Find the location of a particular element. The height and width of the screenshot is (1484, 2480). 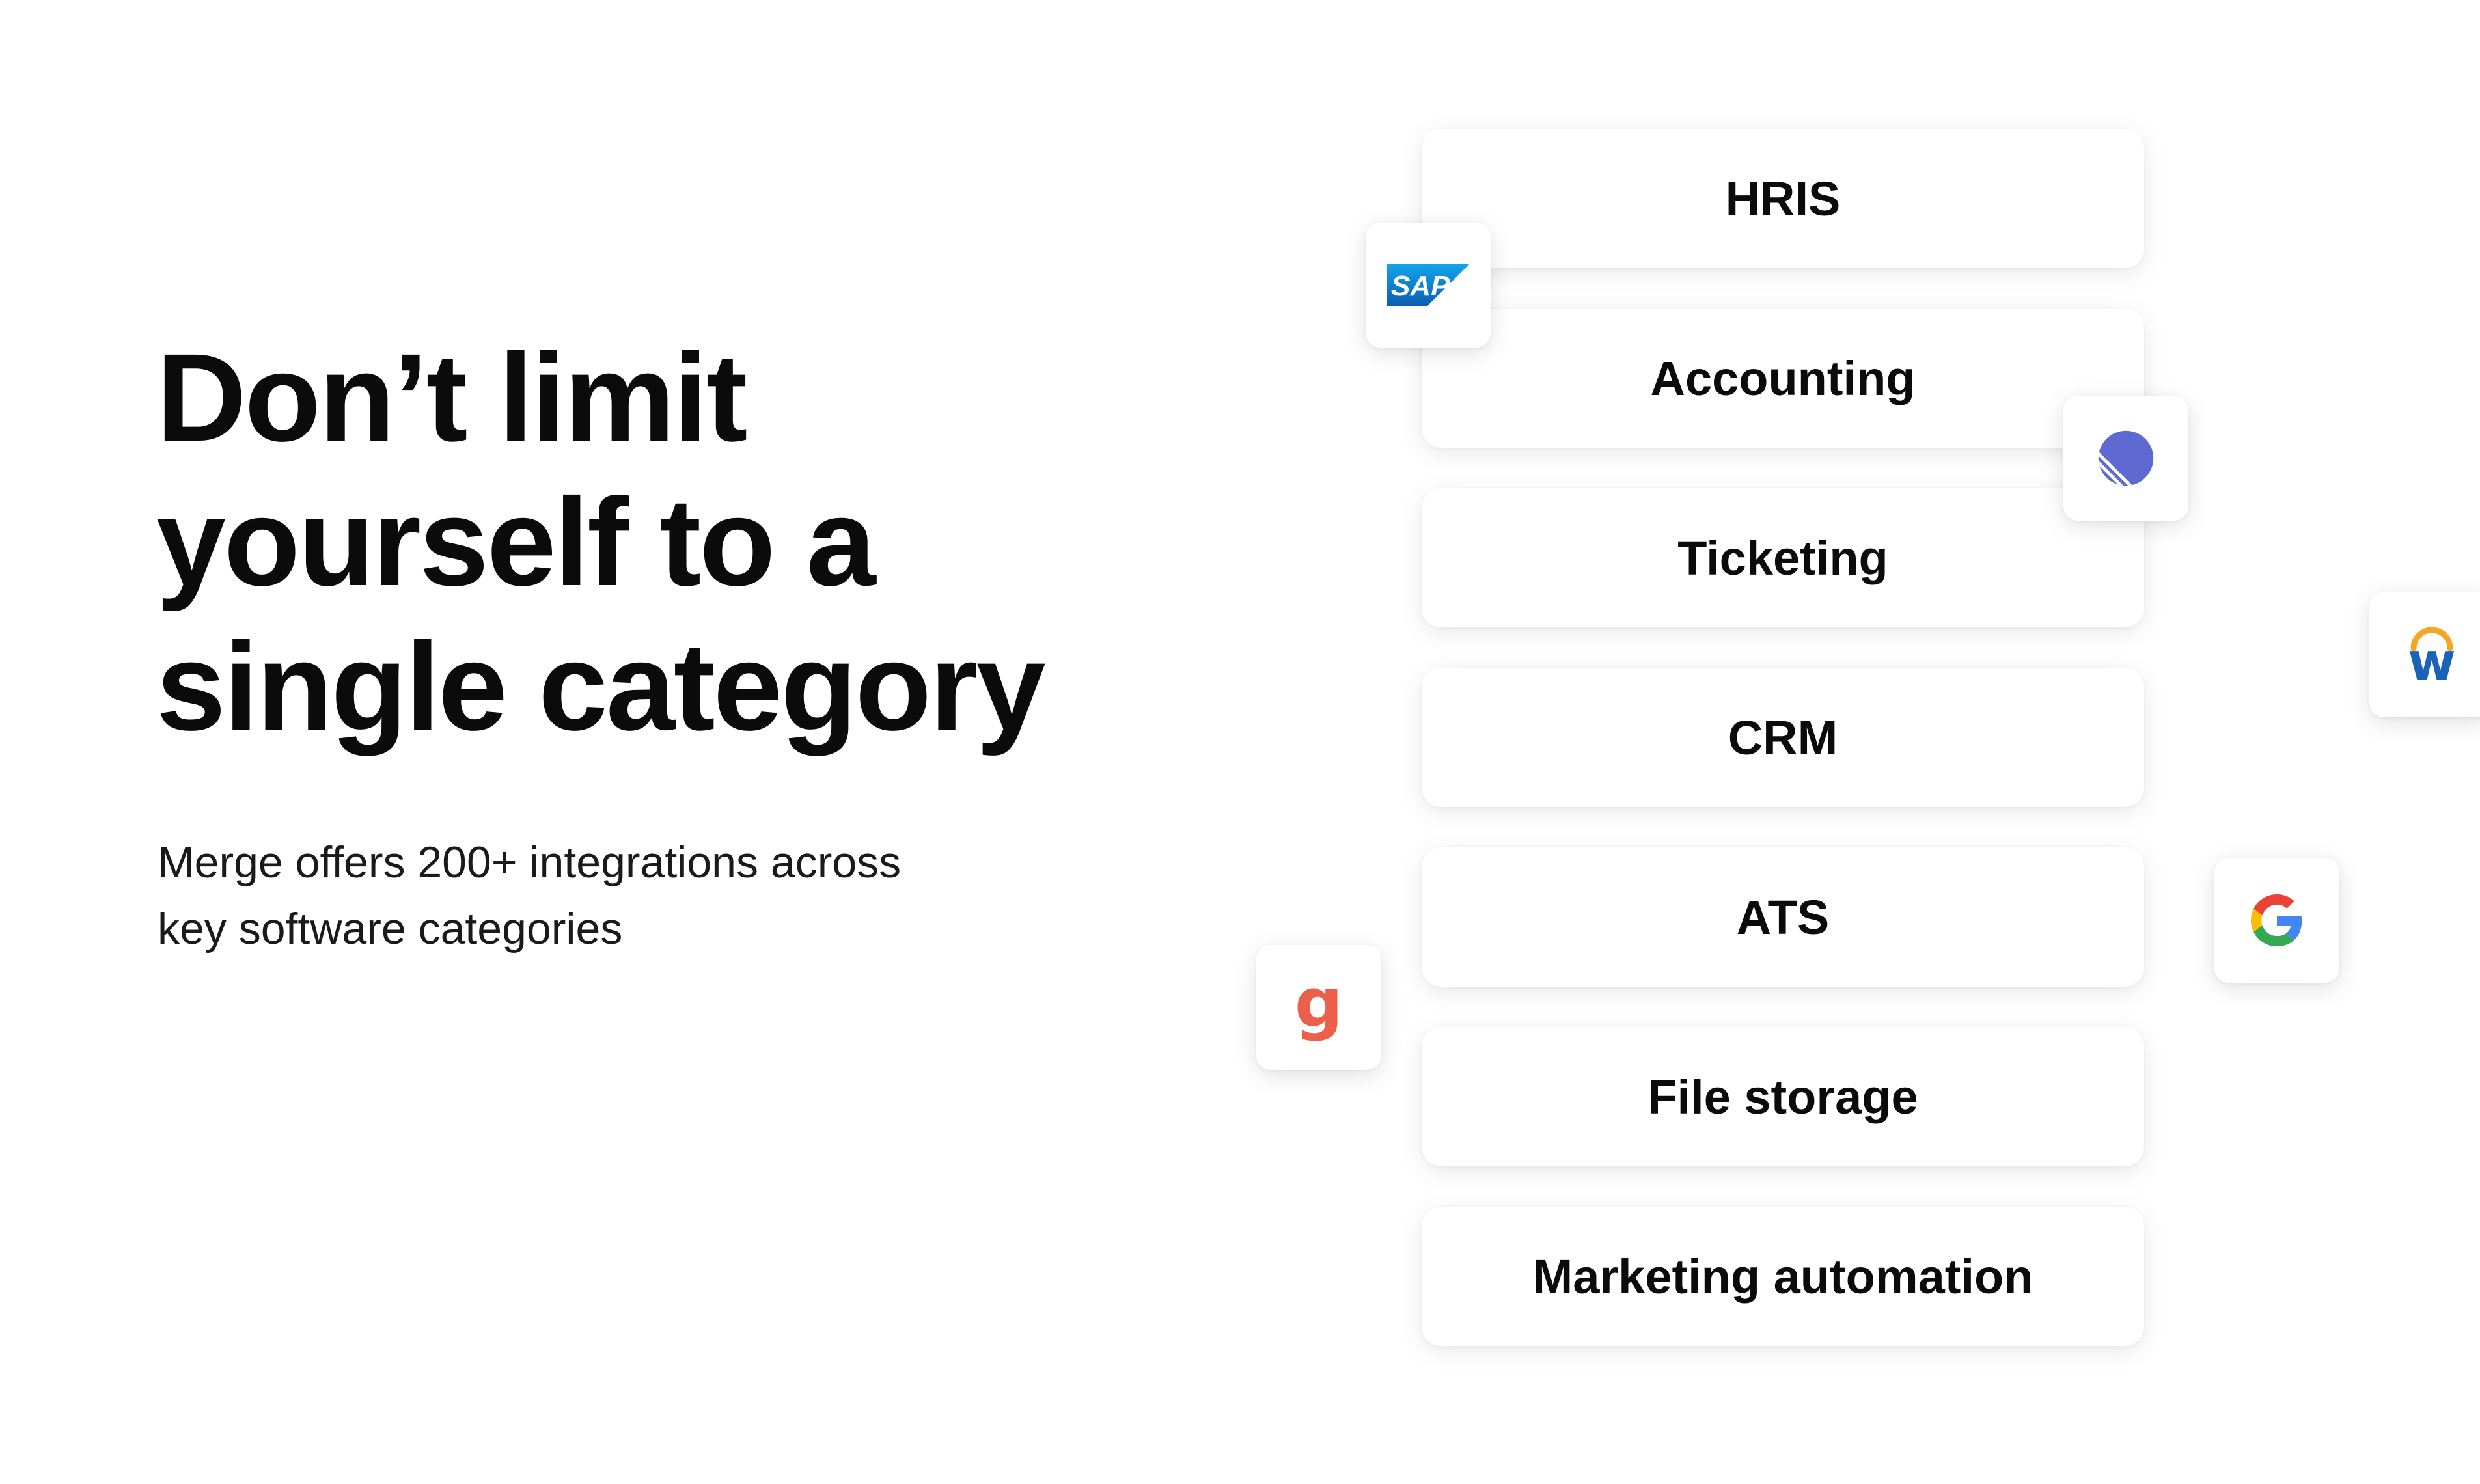

category-label: ATS is located at coordinates (1783, 917).